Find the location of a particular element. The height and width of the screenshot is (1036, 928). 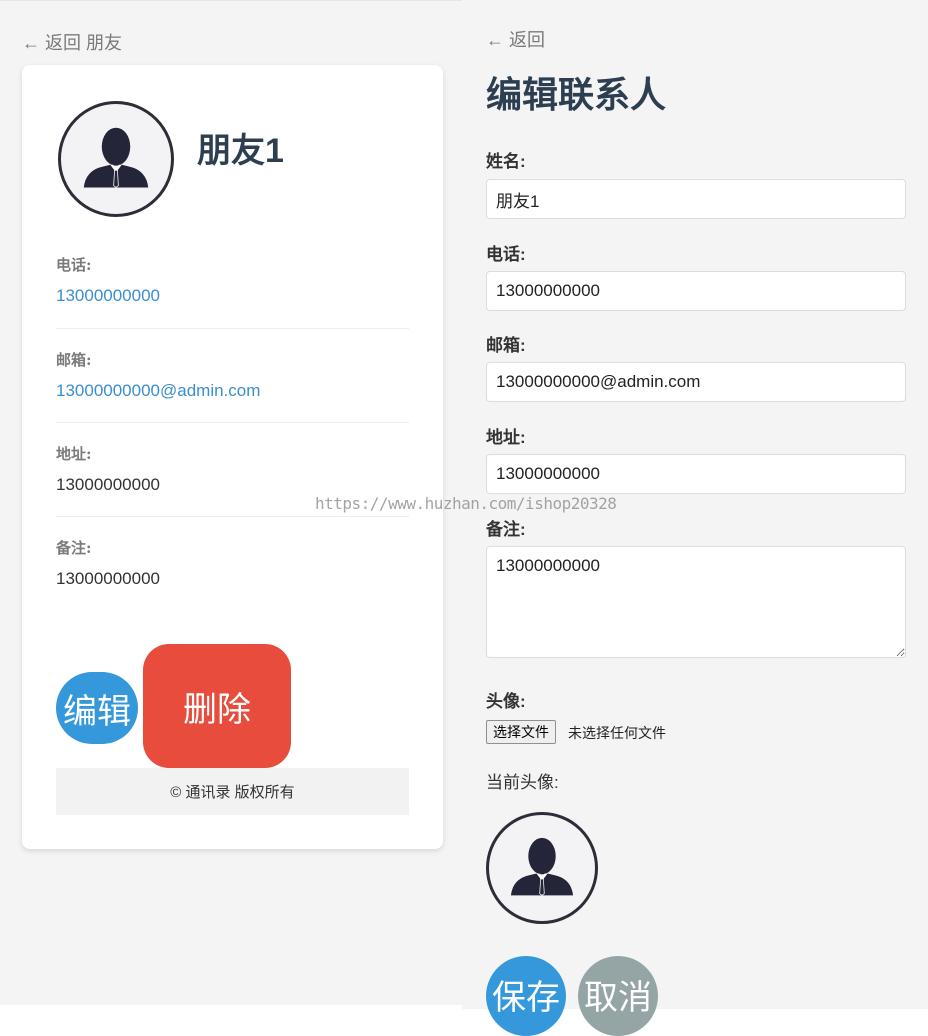

save-button: 保存 is located at coordinates (526, 996).